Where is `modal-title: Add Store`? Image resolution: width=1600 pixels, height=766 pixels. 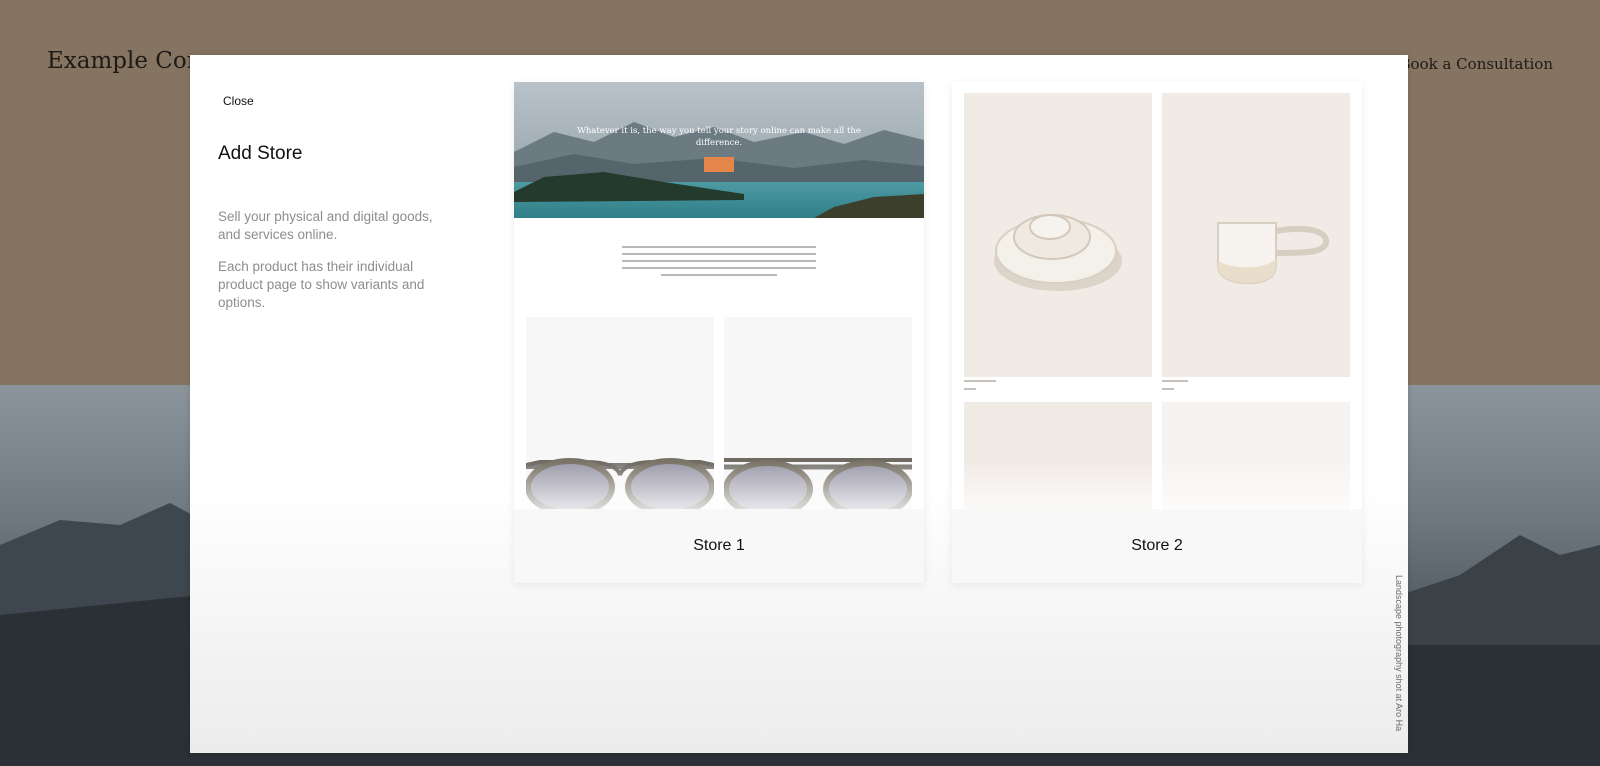
modal-title: Add Store is located at coordinates (260, 153).